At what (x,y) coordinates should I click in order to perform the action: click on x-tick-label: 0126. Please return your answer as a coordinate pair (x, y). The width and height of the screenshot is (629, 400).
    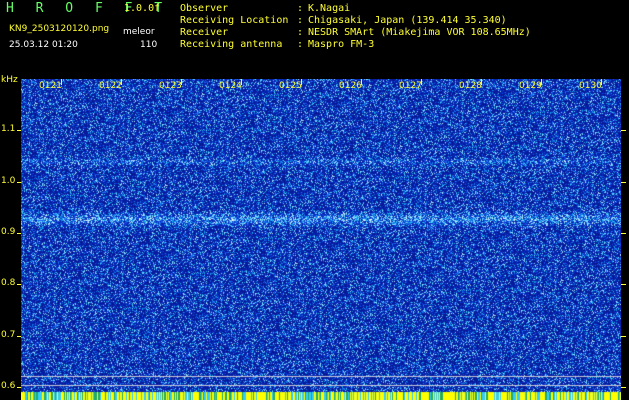
    Looking at the image, I should click on (350, 86).